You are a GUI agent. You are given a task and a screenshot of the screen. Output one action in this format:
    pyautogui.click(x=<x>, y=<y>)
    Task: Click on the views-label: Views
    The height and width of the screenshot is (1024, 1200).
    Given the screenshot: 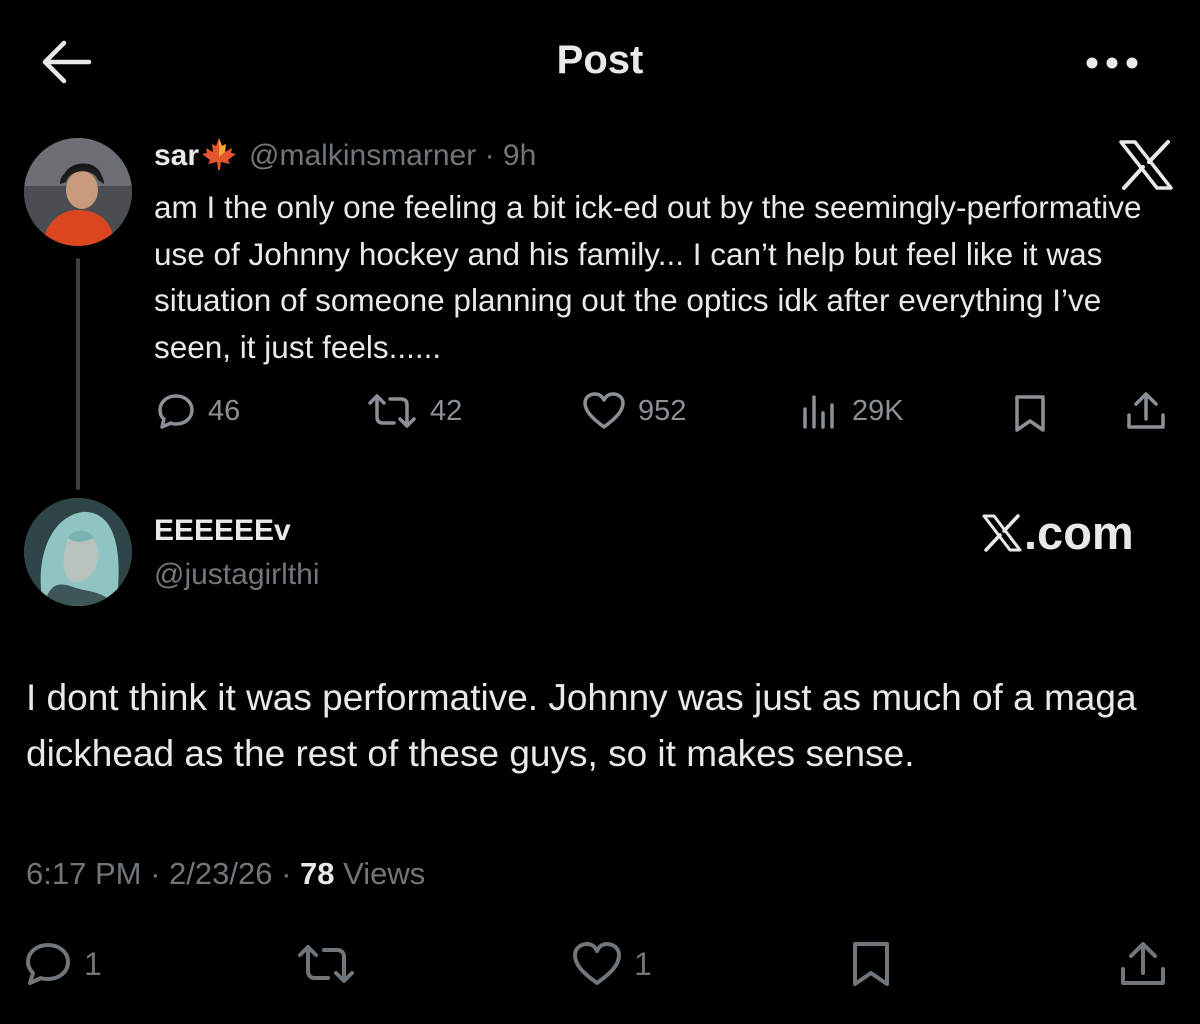 What is the action you would take?
    pyautogui.click(x=384, y=873)
    